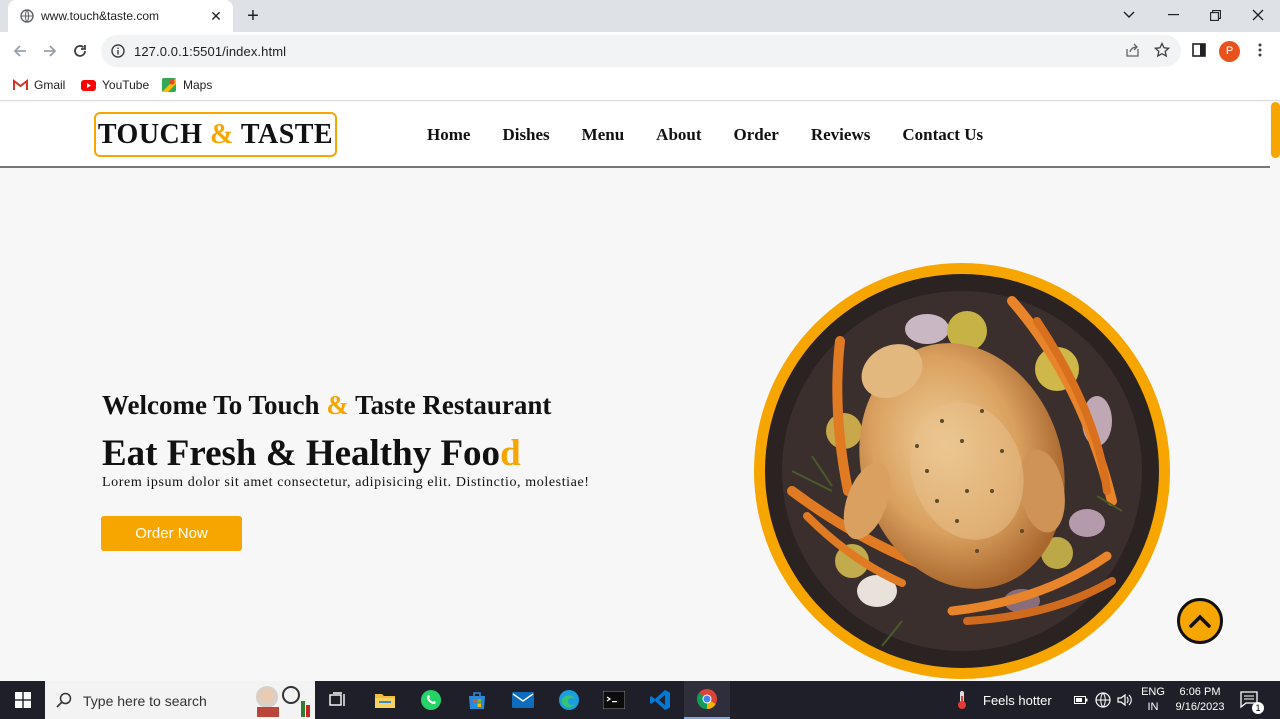 The width and height of the screenshot is (1280, 719). I want to click on taskbar-search: Type here to search, so click(180, 700).